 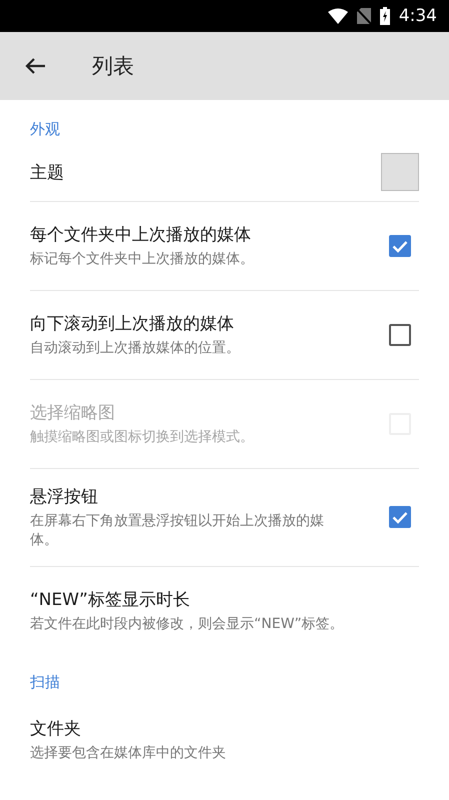 I want to click on setting-description: 自动滚动到上次播放媒体的位置。, so click(x=135, y=348).